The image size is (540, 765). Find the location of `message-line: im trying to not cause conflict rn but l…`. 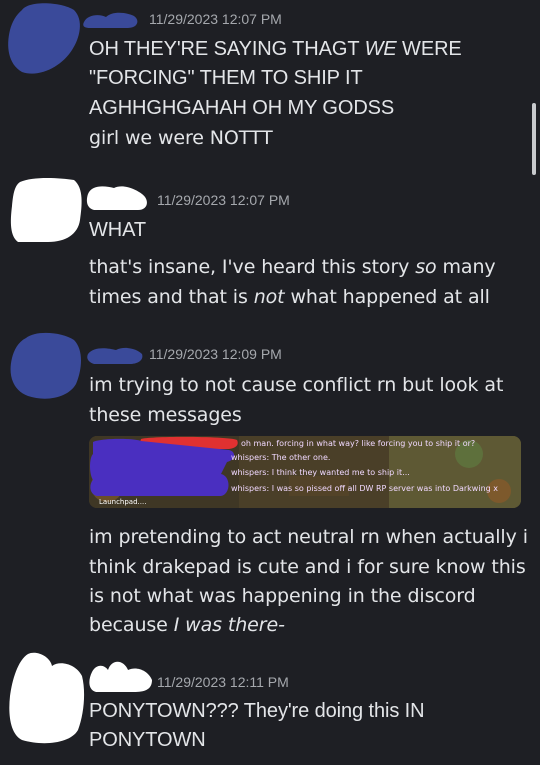

message-line: im trying to not cause conflict rn but l… is located at coordinates (296, 385).